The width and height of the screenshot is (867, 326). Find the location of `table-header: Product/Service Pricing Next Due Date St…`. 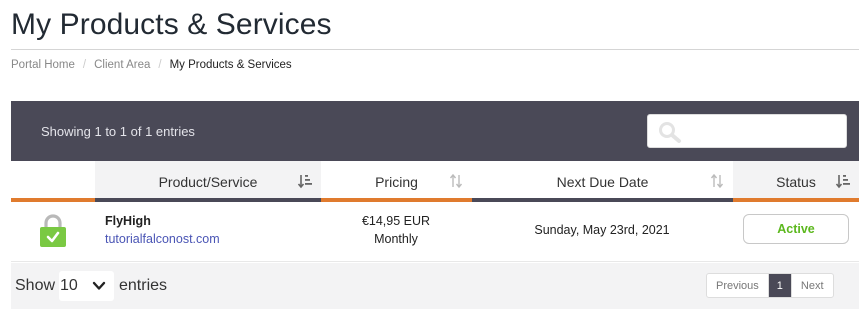

table-header: Product/Service Pricing Next Due Date St… is located at coordinates (435, 181).